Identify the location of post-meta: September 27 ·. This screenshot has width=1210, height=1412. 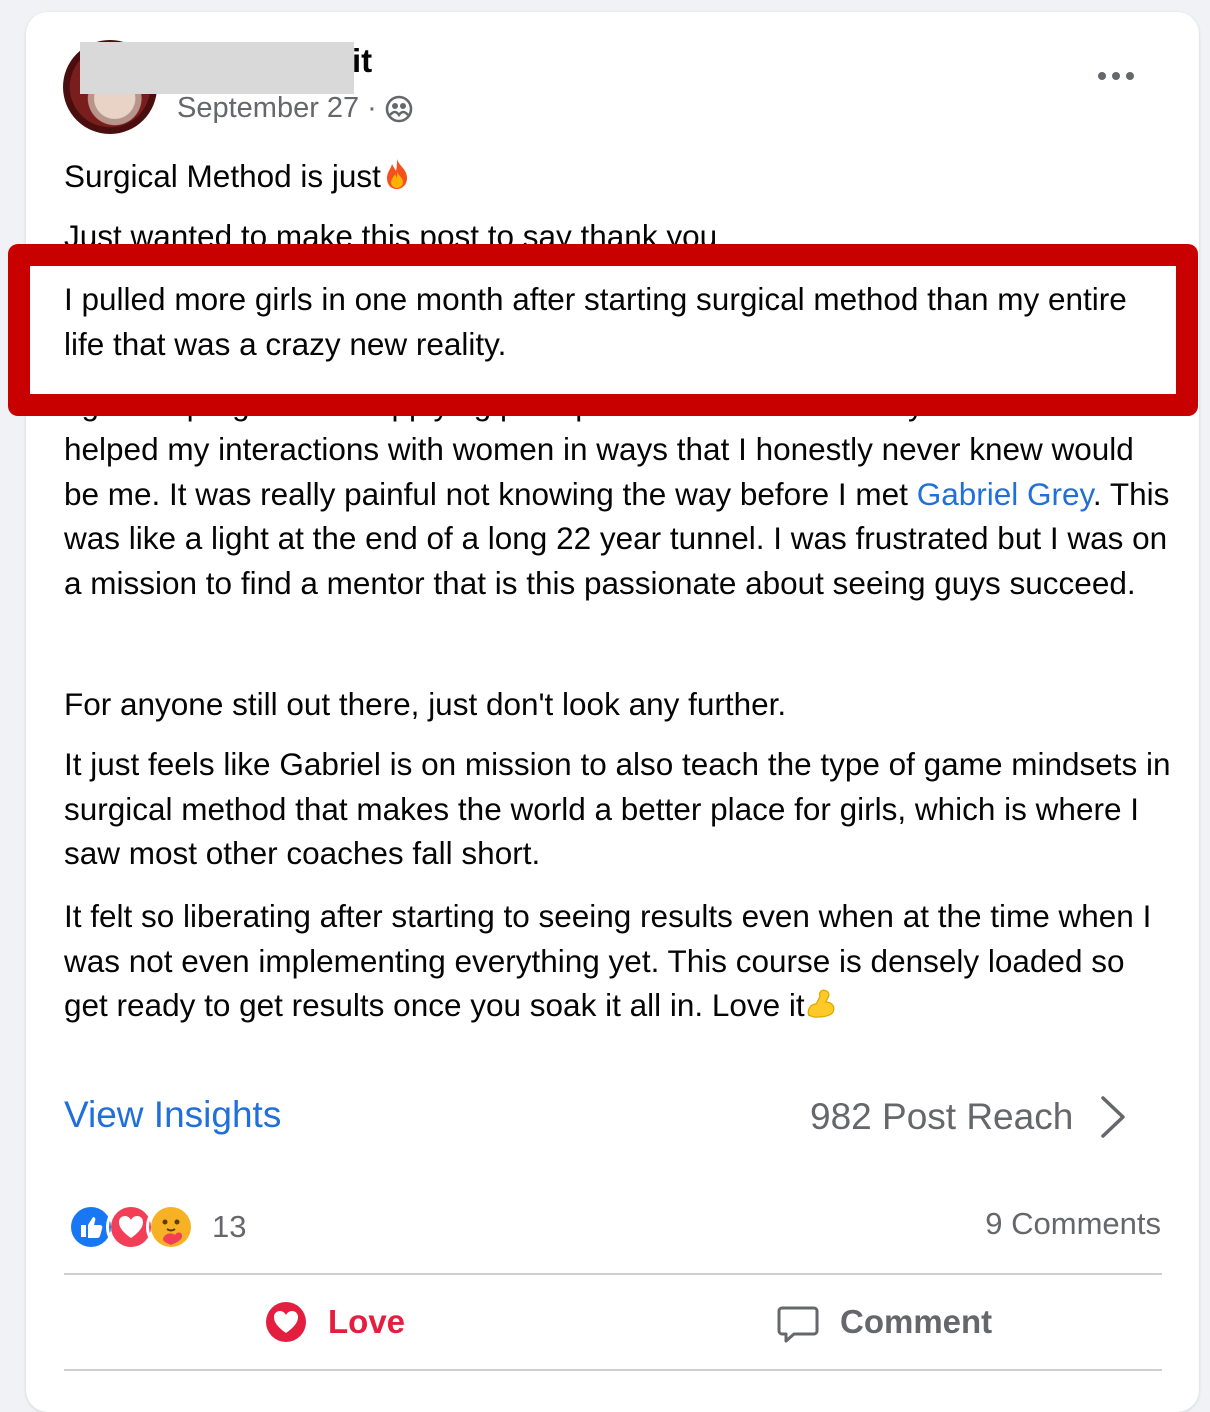
(295, 108).